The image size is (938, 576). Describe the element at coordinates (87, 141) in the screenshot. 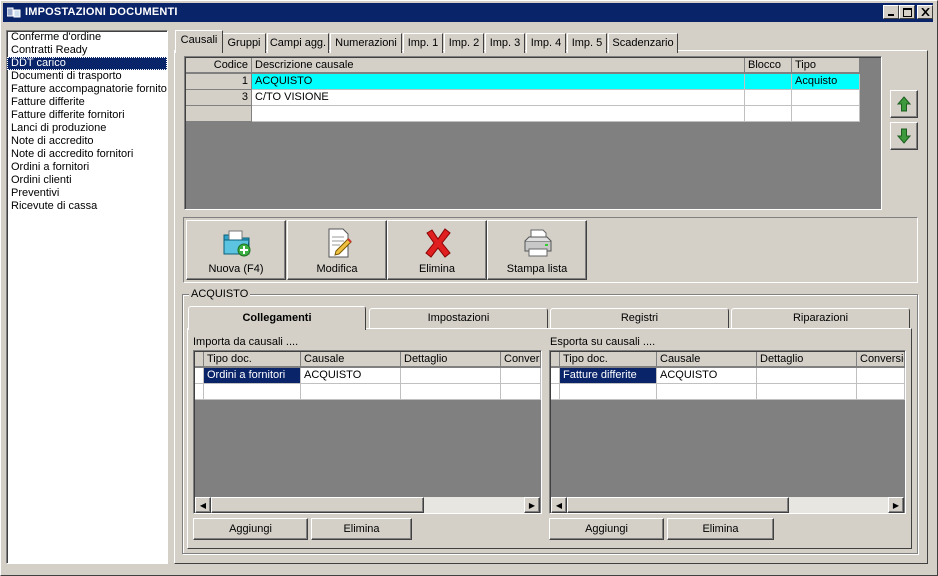

I see `sidebar-item: Note di accredito` at that location.